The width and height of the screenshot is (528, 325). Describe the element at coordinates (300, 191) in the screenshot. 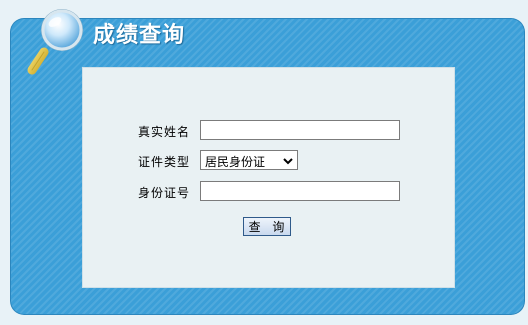

I see `id-number-input` at that location.